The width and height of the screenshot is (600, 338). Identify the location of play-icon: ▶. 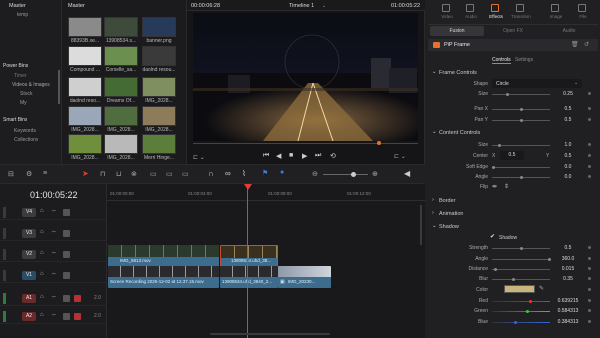
(304, 156).